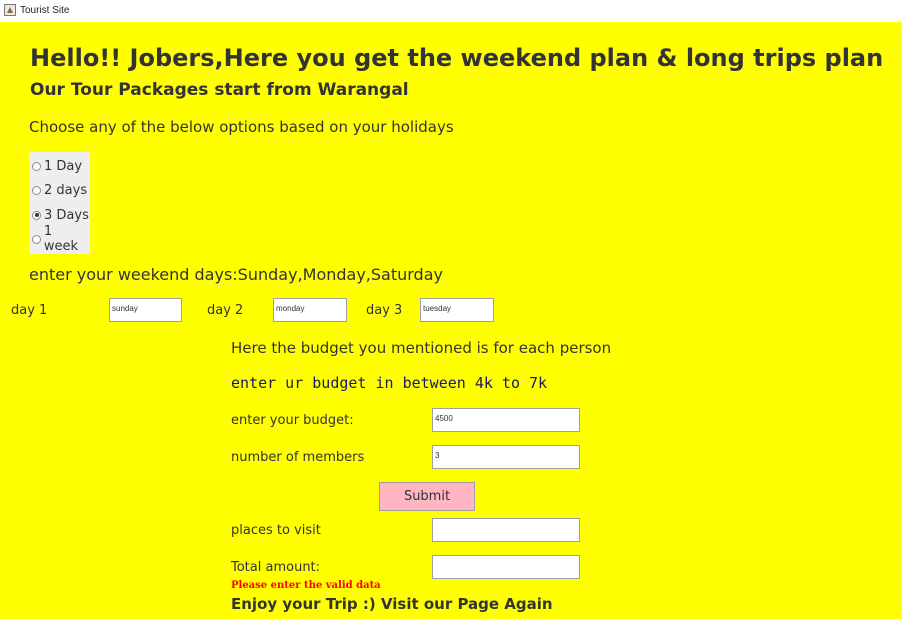 Image resolution: width=904 pixels, height=619 pixels. Describe the element at coordinates (298, 457) in the screenshot. I see `members-label: number of members` at that location.